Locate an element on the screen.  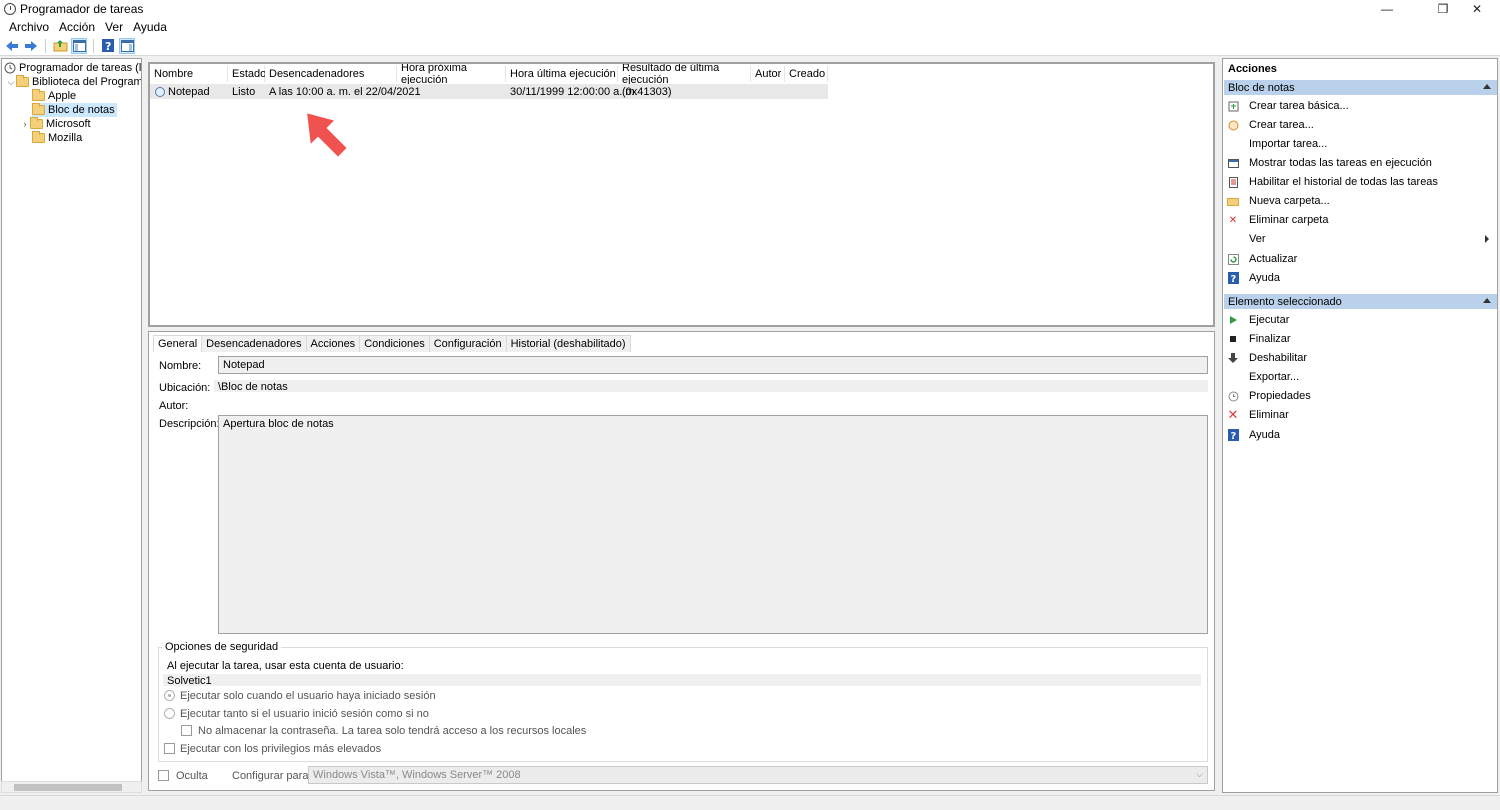
column-header-last-run: Hora última ejecución is located at coordinates (562, 74).